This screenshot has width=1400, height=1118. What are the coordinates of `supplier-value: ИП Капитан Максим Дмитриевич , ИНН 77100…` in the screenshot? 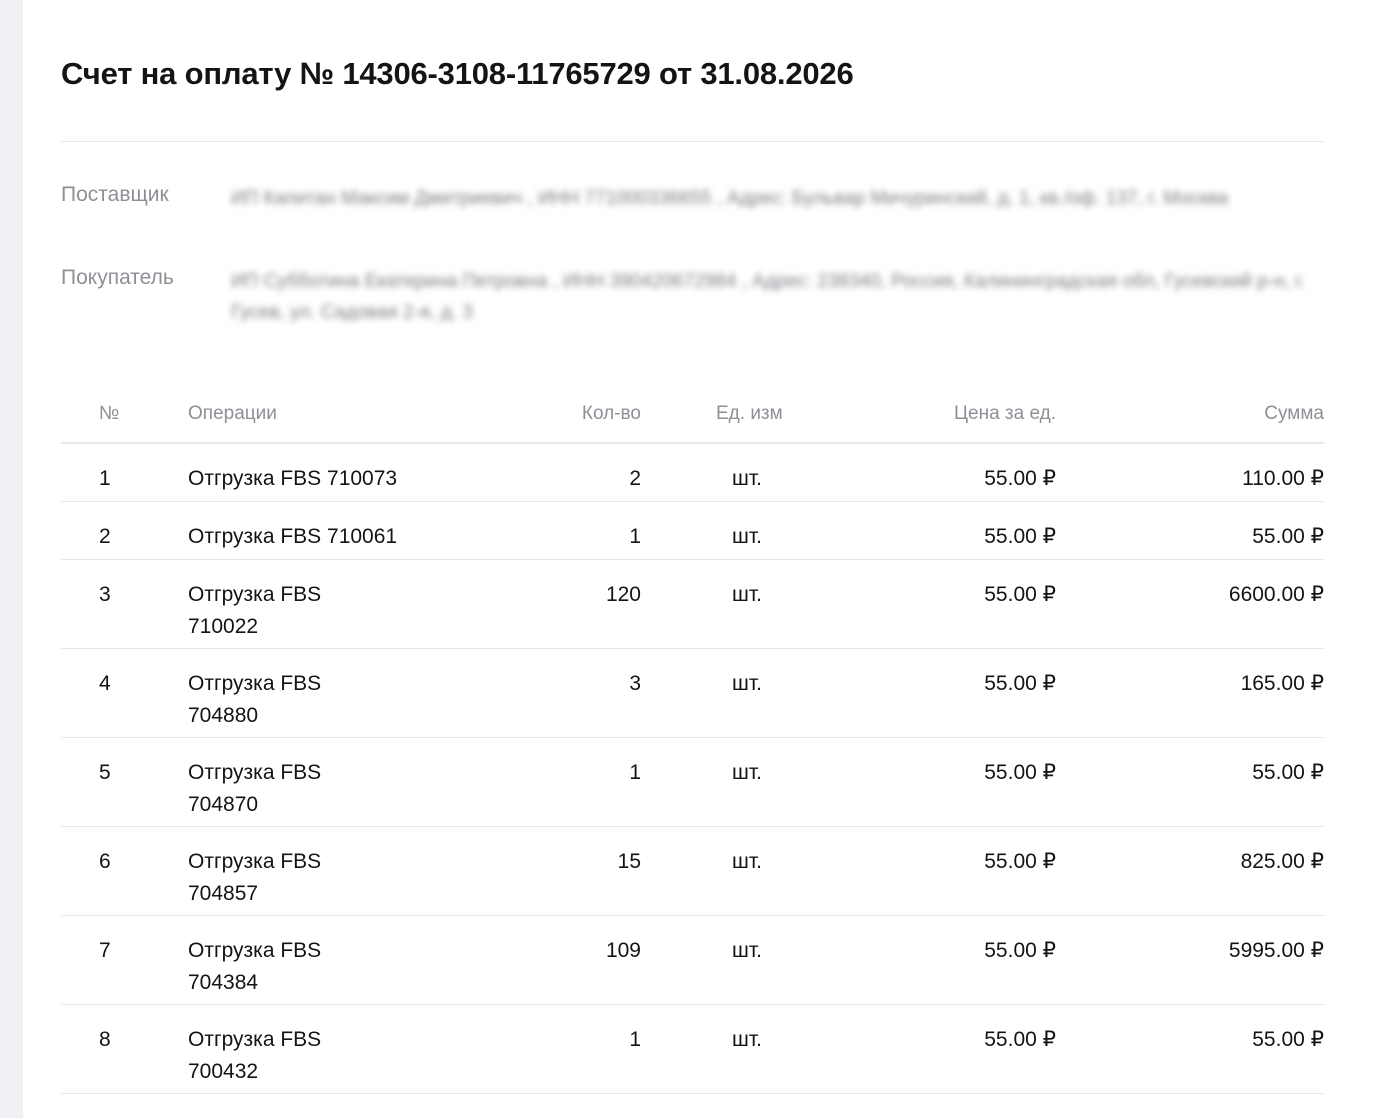 It's located at (730, 198).